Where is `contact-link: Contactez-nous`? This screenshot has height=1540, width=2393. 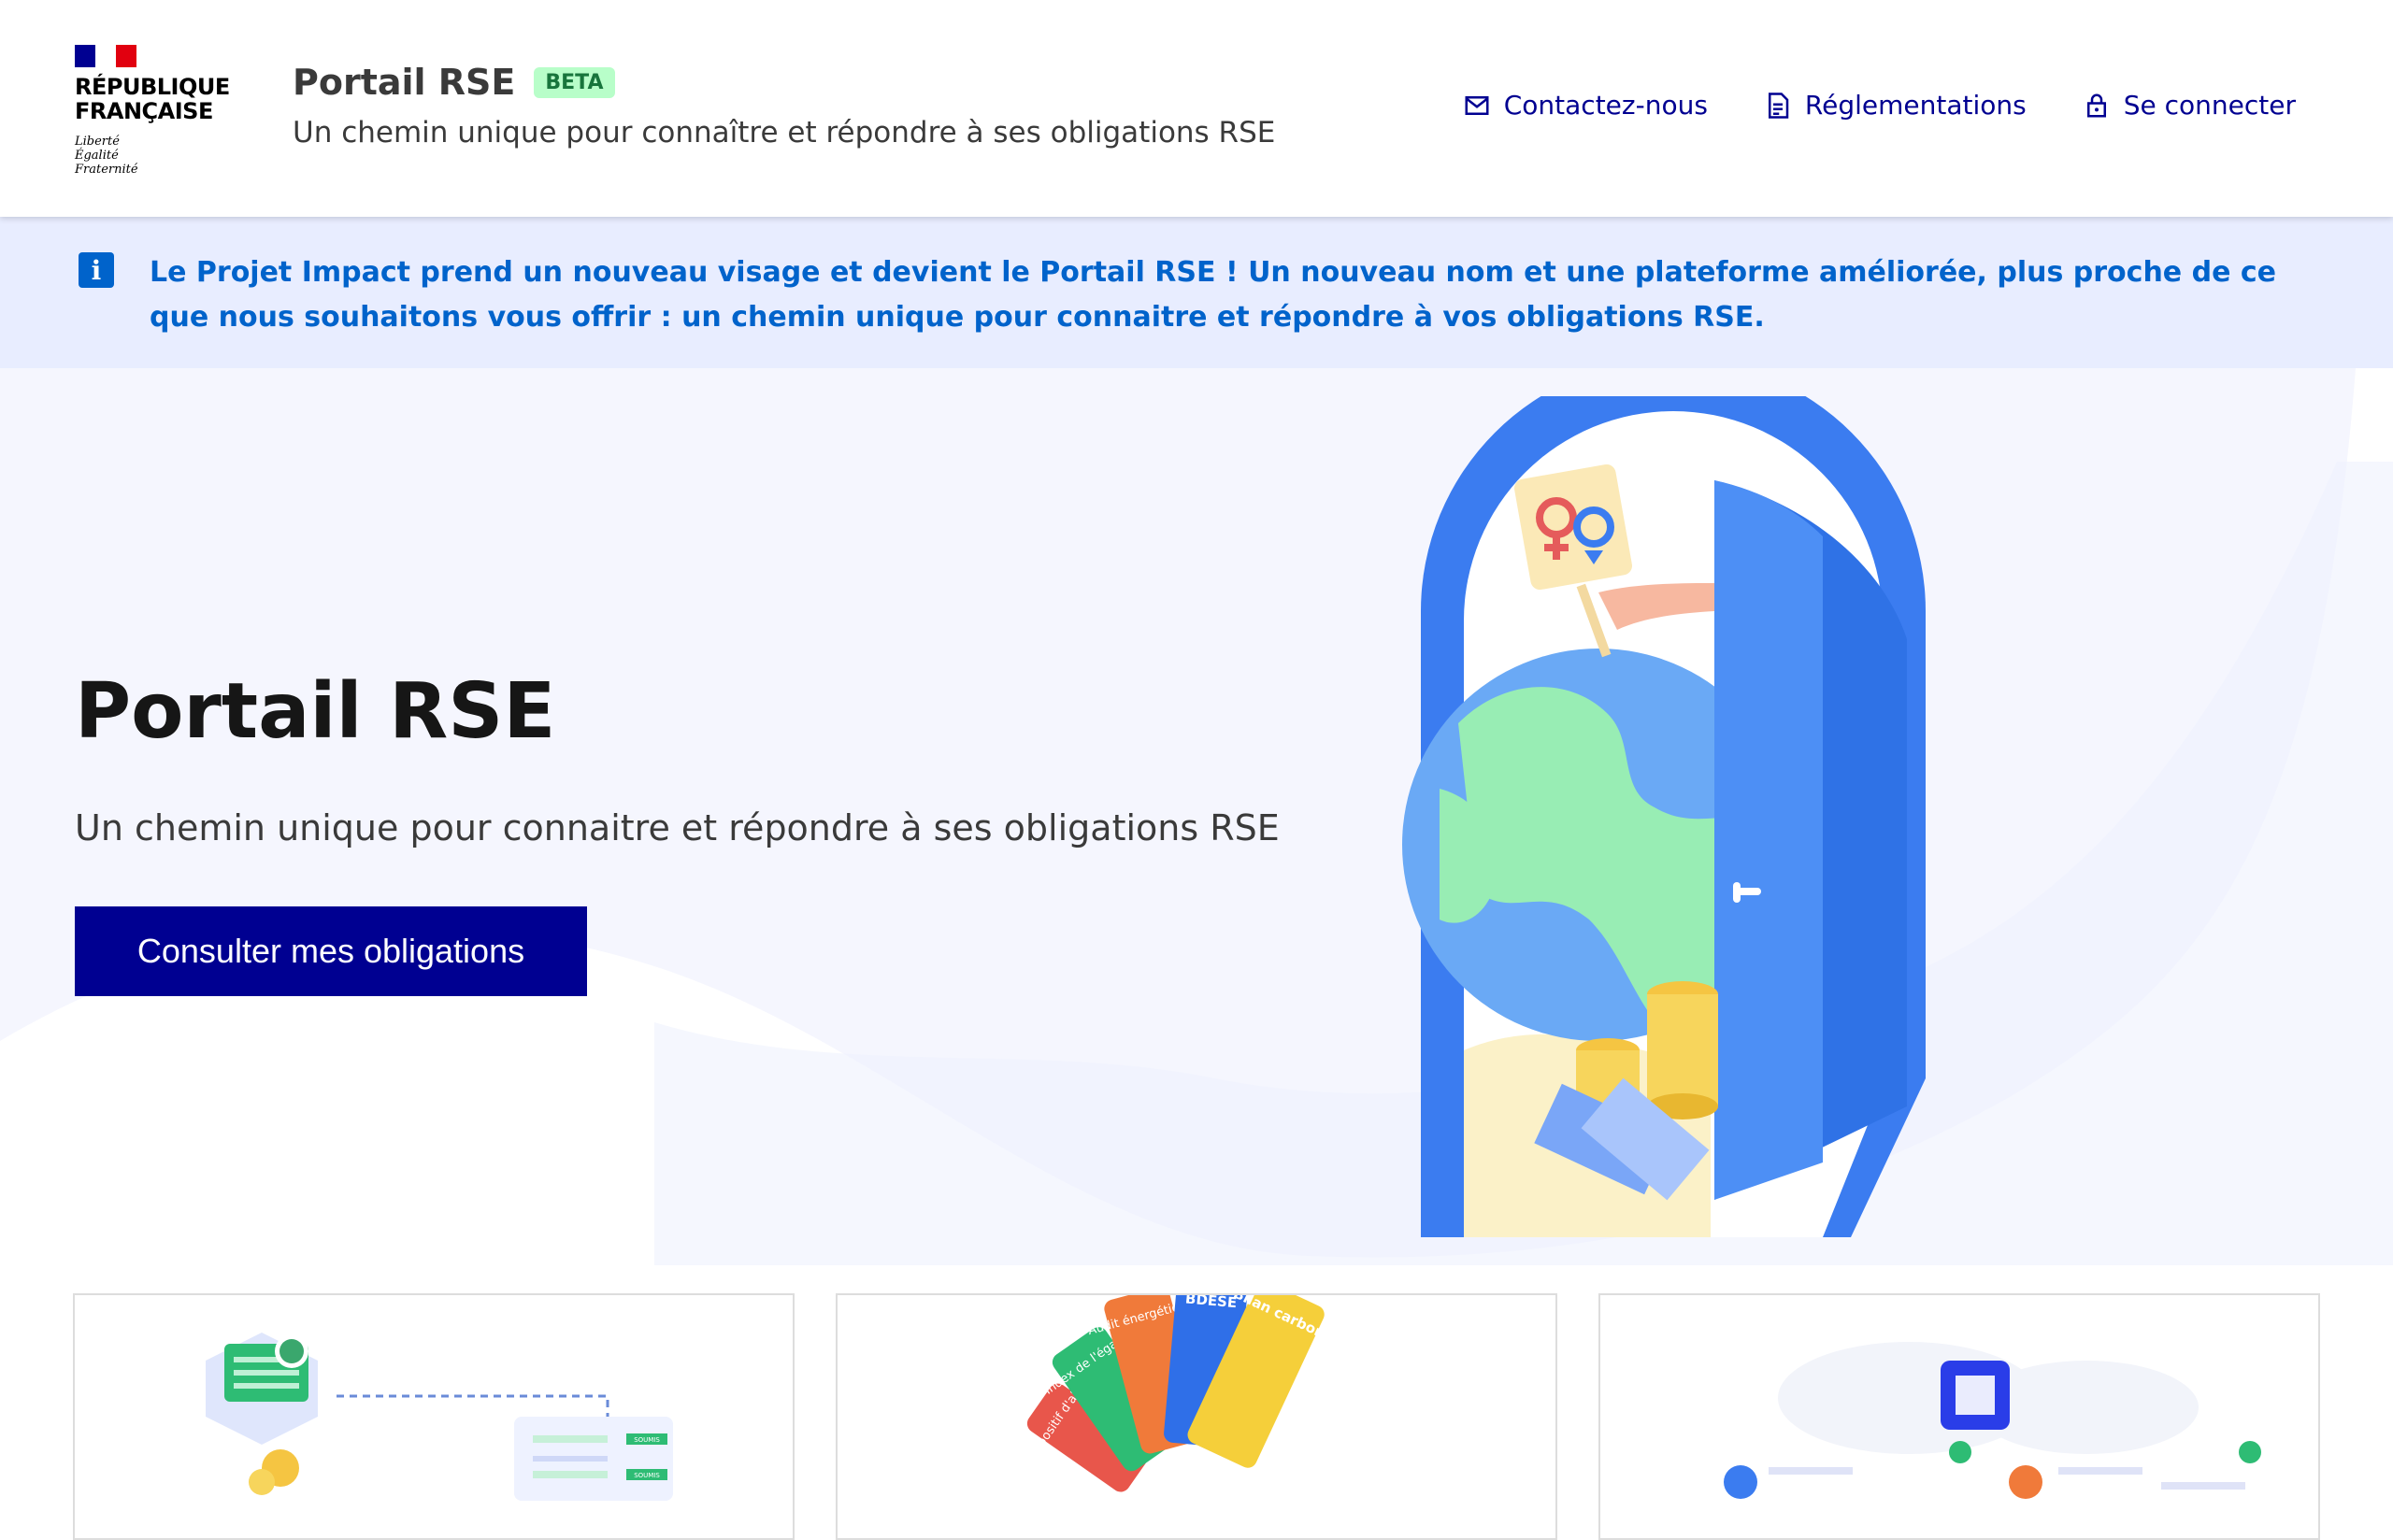 contact-link: Contactez-nous is located at coordinates (1586, 105).